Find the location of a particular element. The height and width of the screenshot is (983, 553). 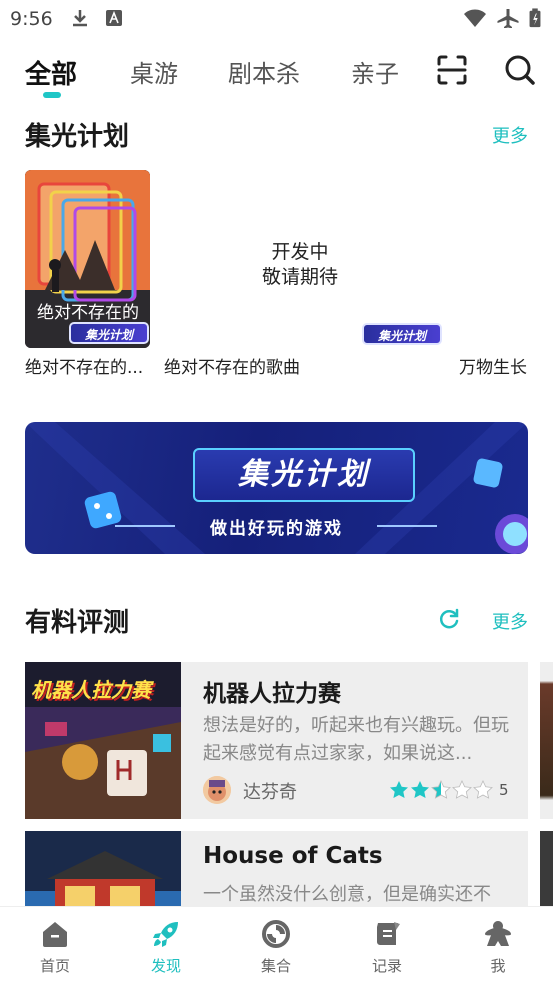

jiguang-item-cover: 绝对不存在的 集光计划 is located at coordinates (87, 259).